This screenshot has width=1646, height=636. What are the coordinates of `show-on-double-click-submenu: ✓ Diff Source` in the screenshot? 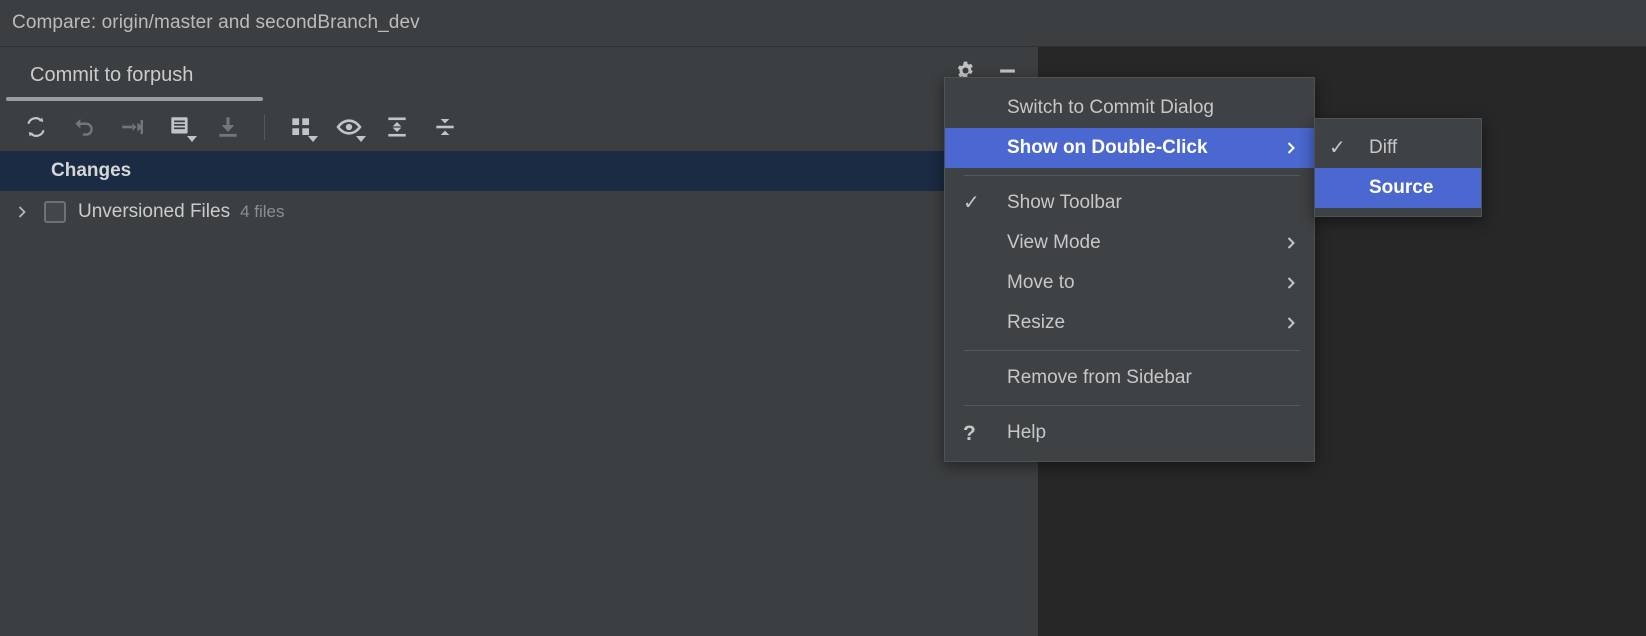 It's located at (1398, 167).